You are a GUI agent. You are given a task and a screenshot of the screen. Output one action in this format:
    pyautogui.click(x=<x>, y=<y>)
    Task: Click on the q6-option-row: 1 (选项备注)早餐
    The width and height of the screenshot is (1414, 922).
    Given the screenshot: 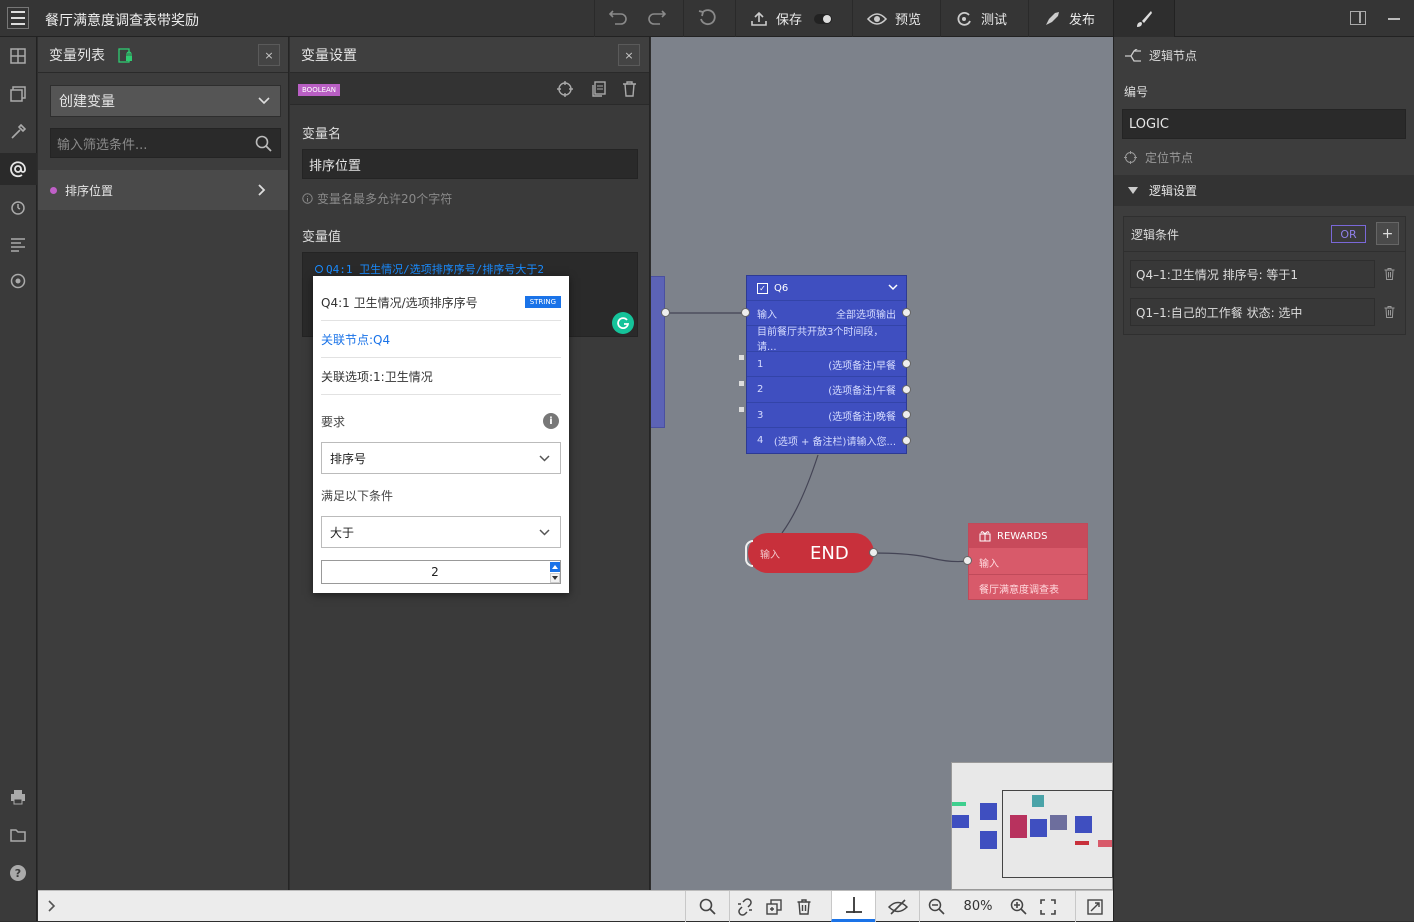 What is the action you would take?
    pyautogui.click(x=826, y=363)
    